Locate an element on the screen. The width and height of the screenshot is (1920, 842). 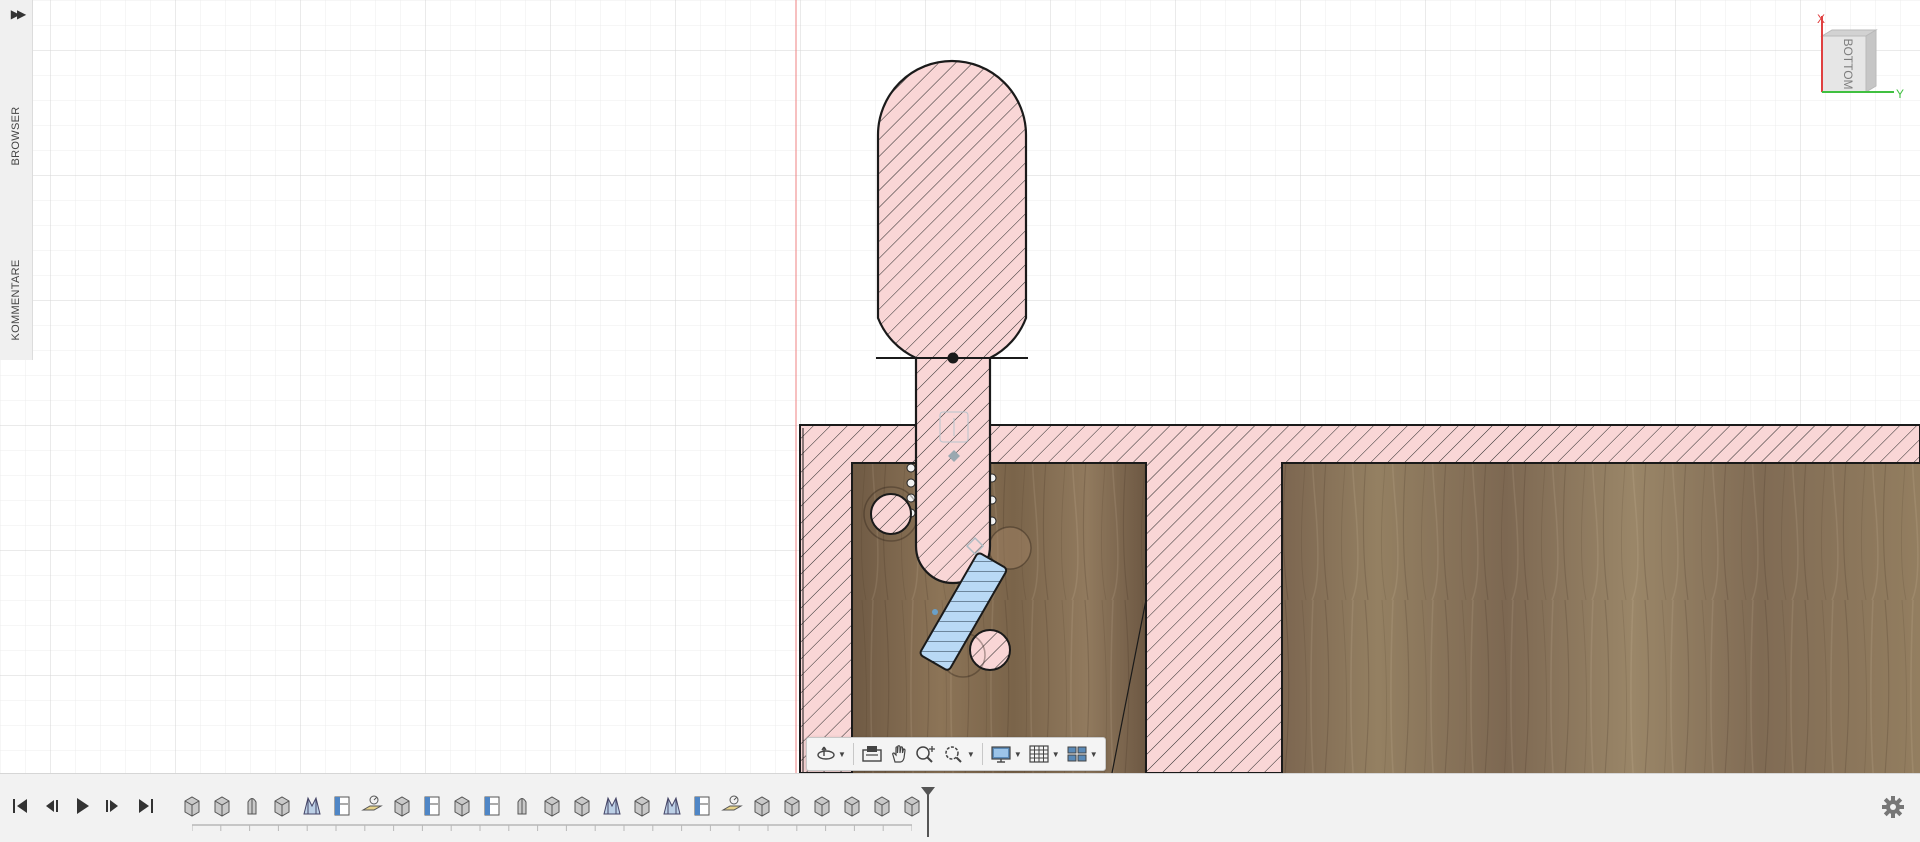
grid-settings-icon is located at coordinates (1039, 754).